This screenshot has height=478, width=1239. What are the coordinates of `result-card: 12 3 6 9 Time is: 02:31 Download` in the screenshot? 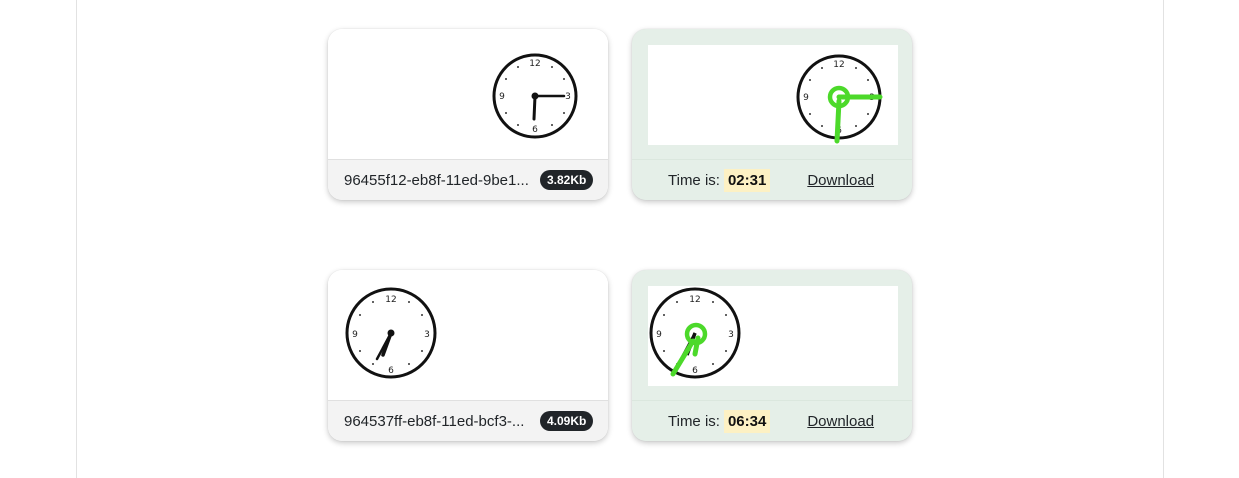 It's located at (772, 114).